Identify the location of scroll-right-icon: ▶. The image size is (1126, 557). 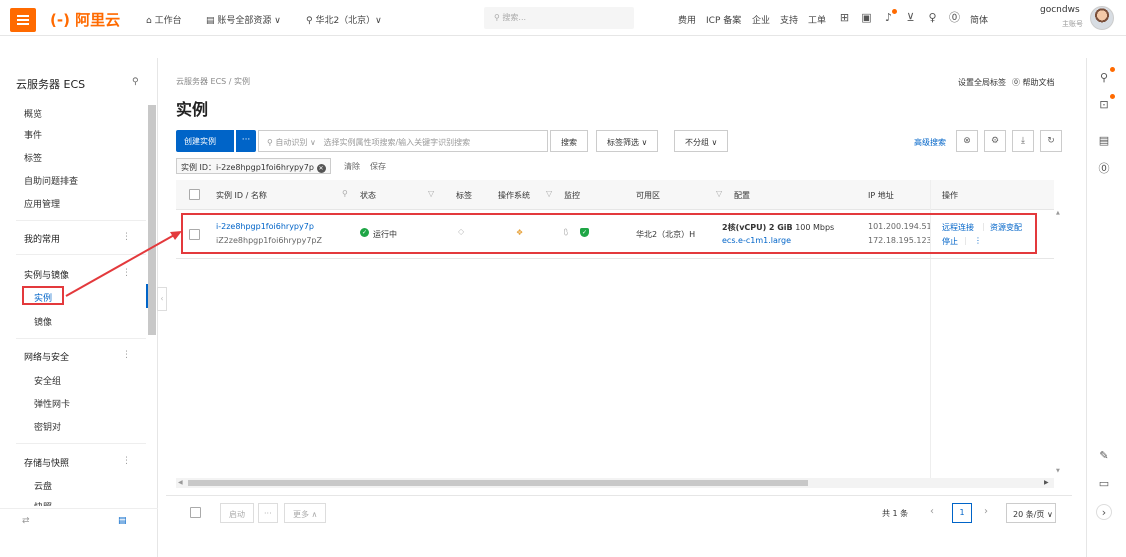
(1046, 482).